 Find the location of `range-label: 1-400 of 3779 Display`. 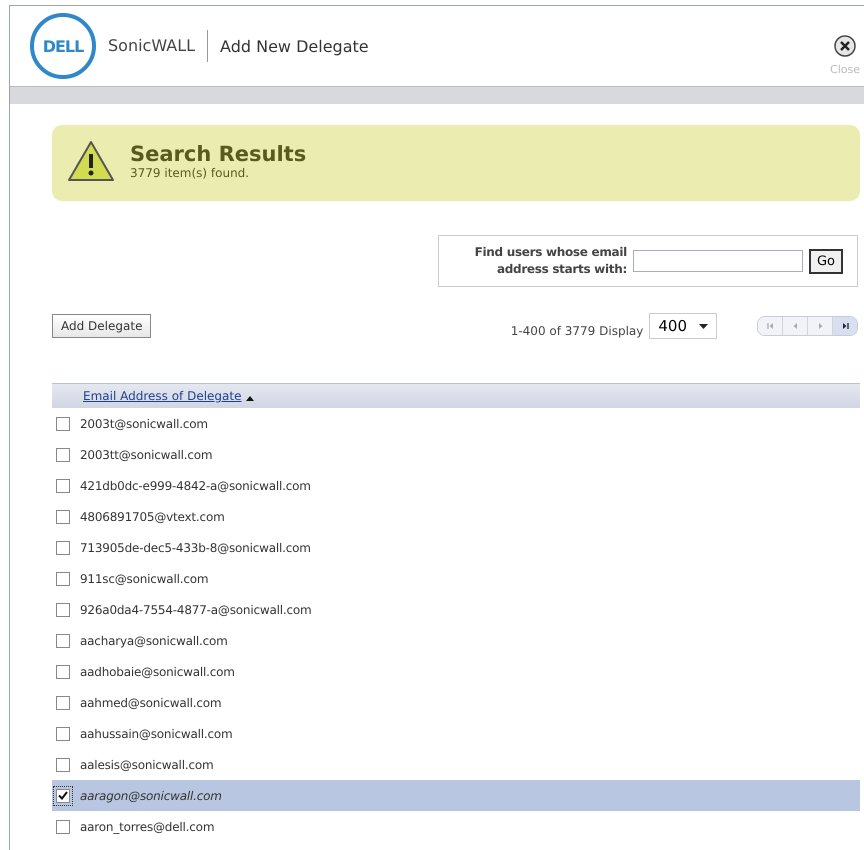

range-label: 1-400 of 3779 Display is located at coordinates (577, 331).